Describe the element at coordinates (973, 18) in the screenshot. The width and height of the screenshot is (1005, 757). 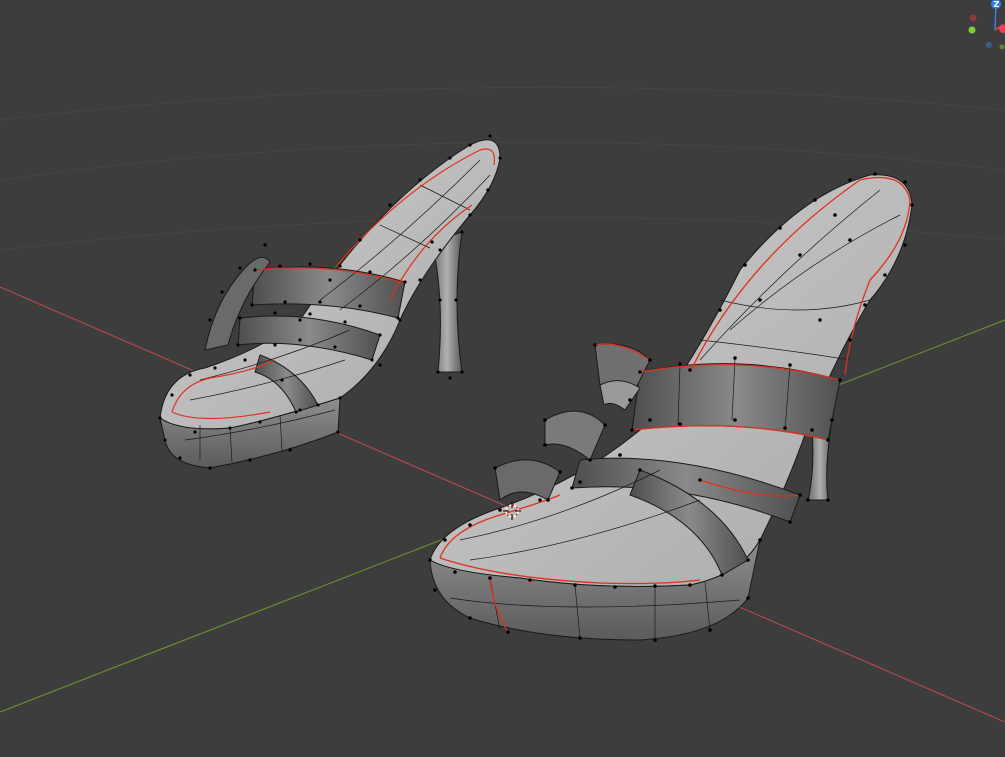
I see `gizmo-x-neg-handle` at that location.